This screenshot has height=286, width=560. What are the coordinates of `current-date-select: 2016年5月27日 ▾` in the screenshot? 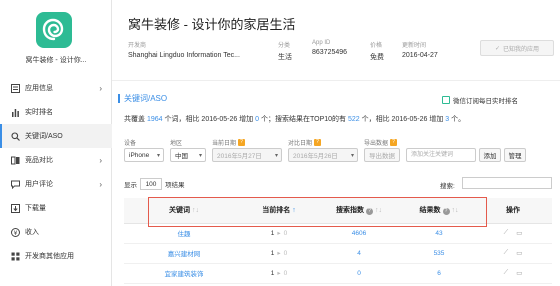 It's located at (247, 155).